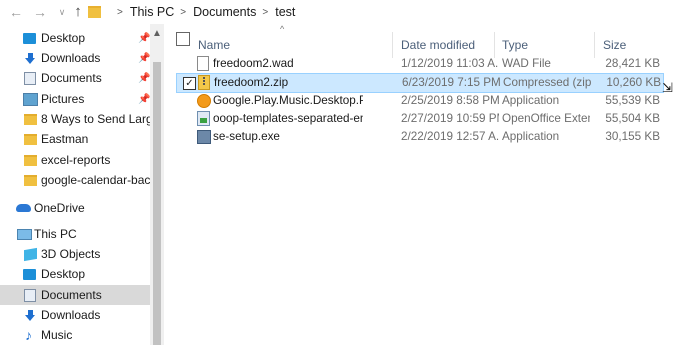 This screenshot has width=680, height=345. Describe the element at coordinates (204, 137) in the screenshot. I see `exe-file-icon` at that location.